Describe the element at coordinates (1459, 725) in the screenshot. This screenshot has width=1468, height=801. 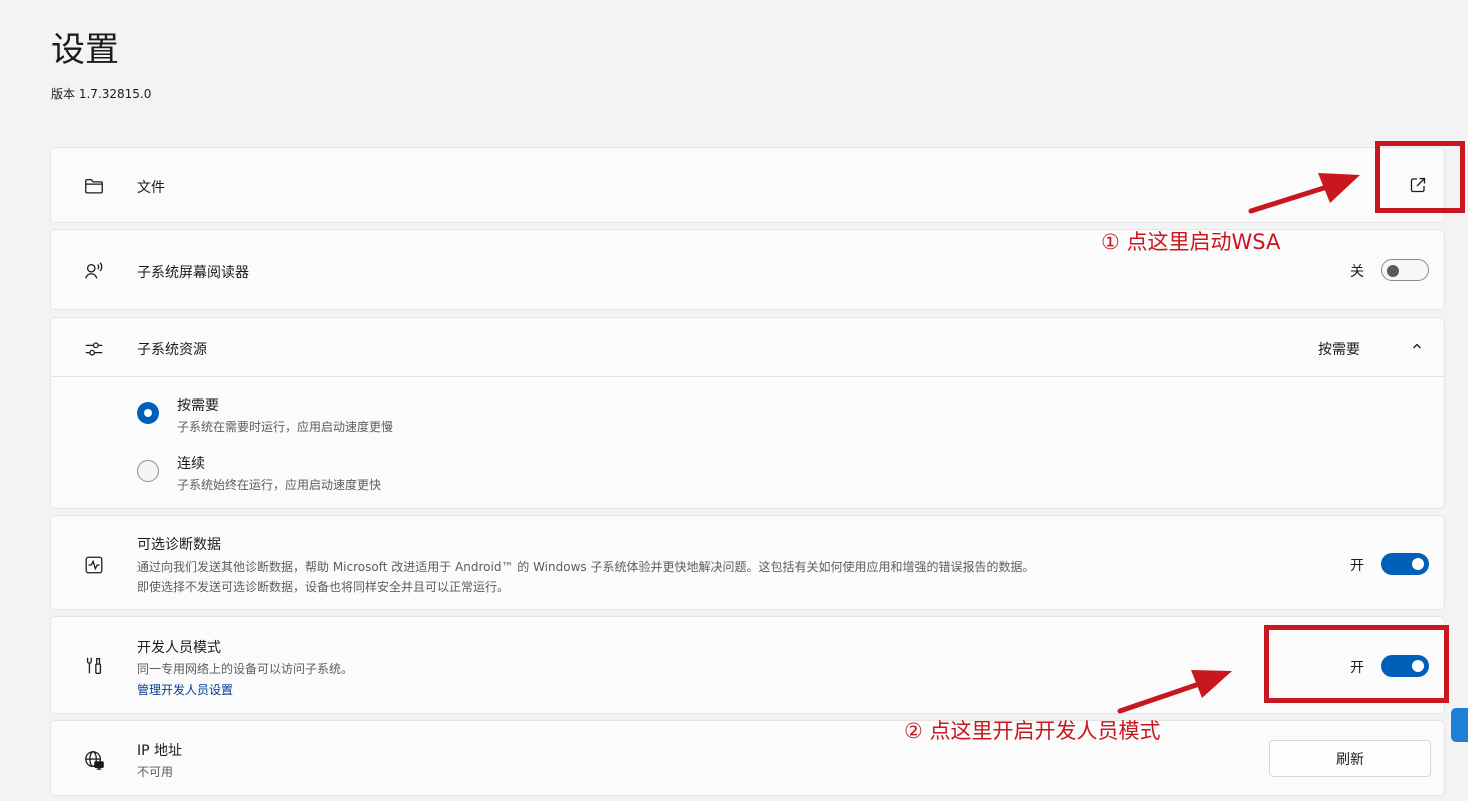
I see `side-float-button` at that location.